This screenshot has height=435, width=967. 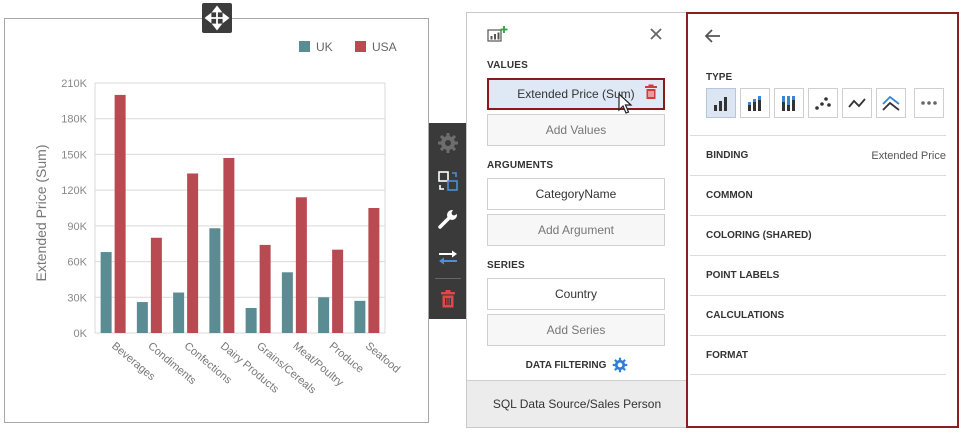 I want to click on coloring-row: COLORING (SHARED), so click(x=818, y=235).